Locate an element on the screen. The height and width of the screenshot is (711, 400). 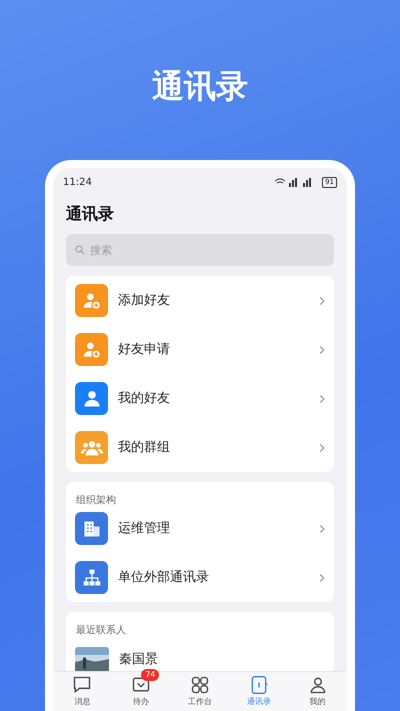
org-chart-icon is located at coordinates (92, 578).